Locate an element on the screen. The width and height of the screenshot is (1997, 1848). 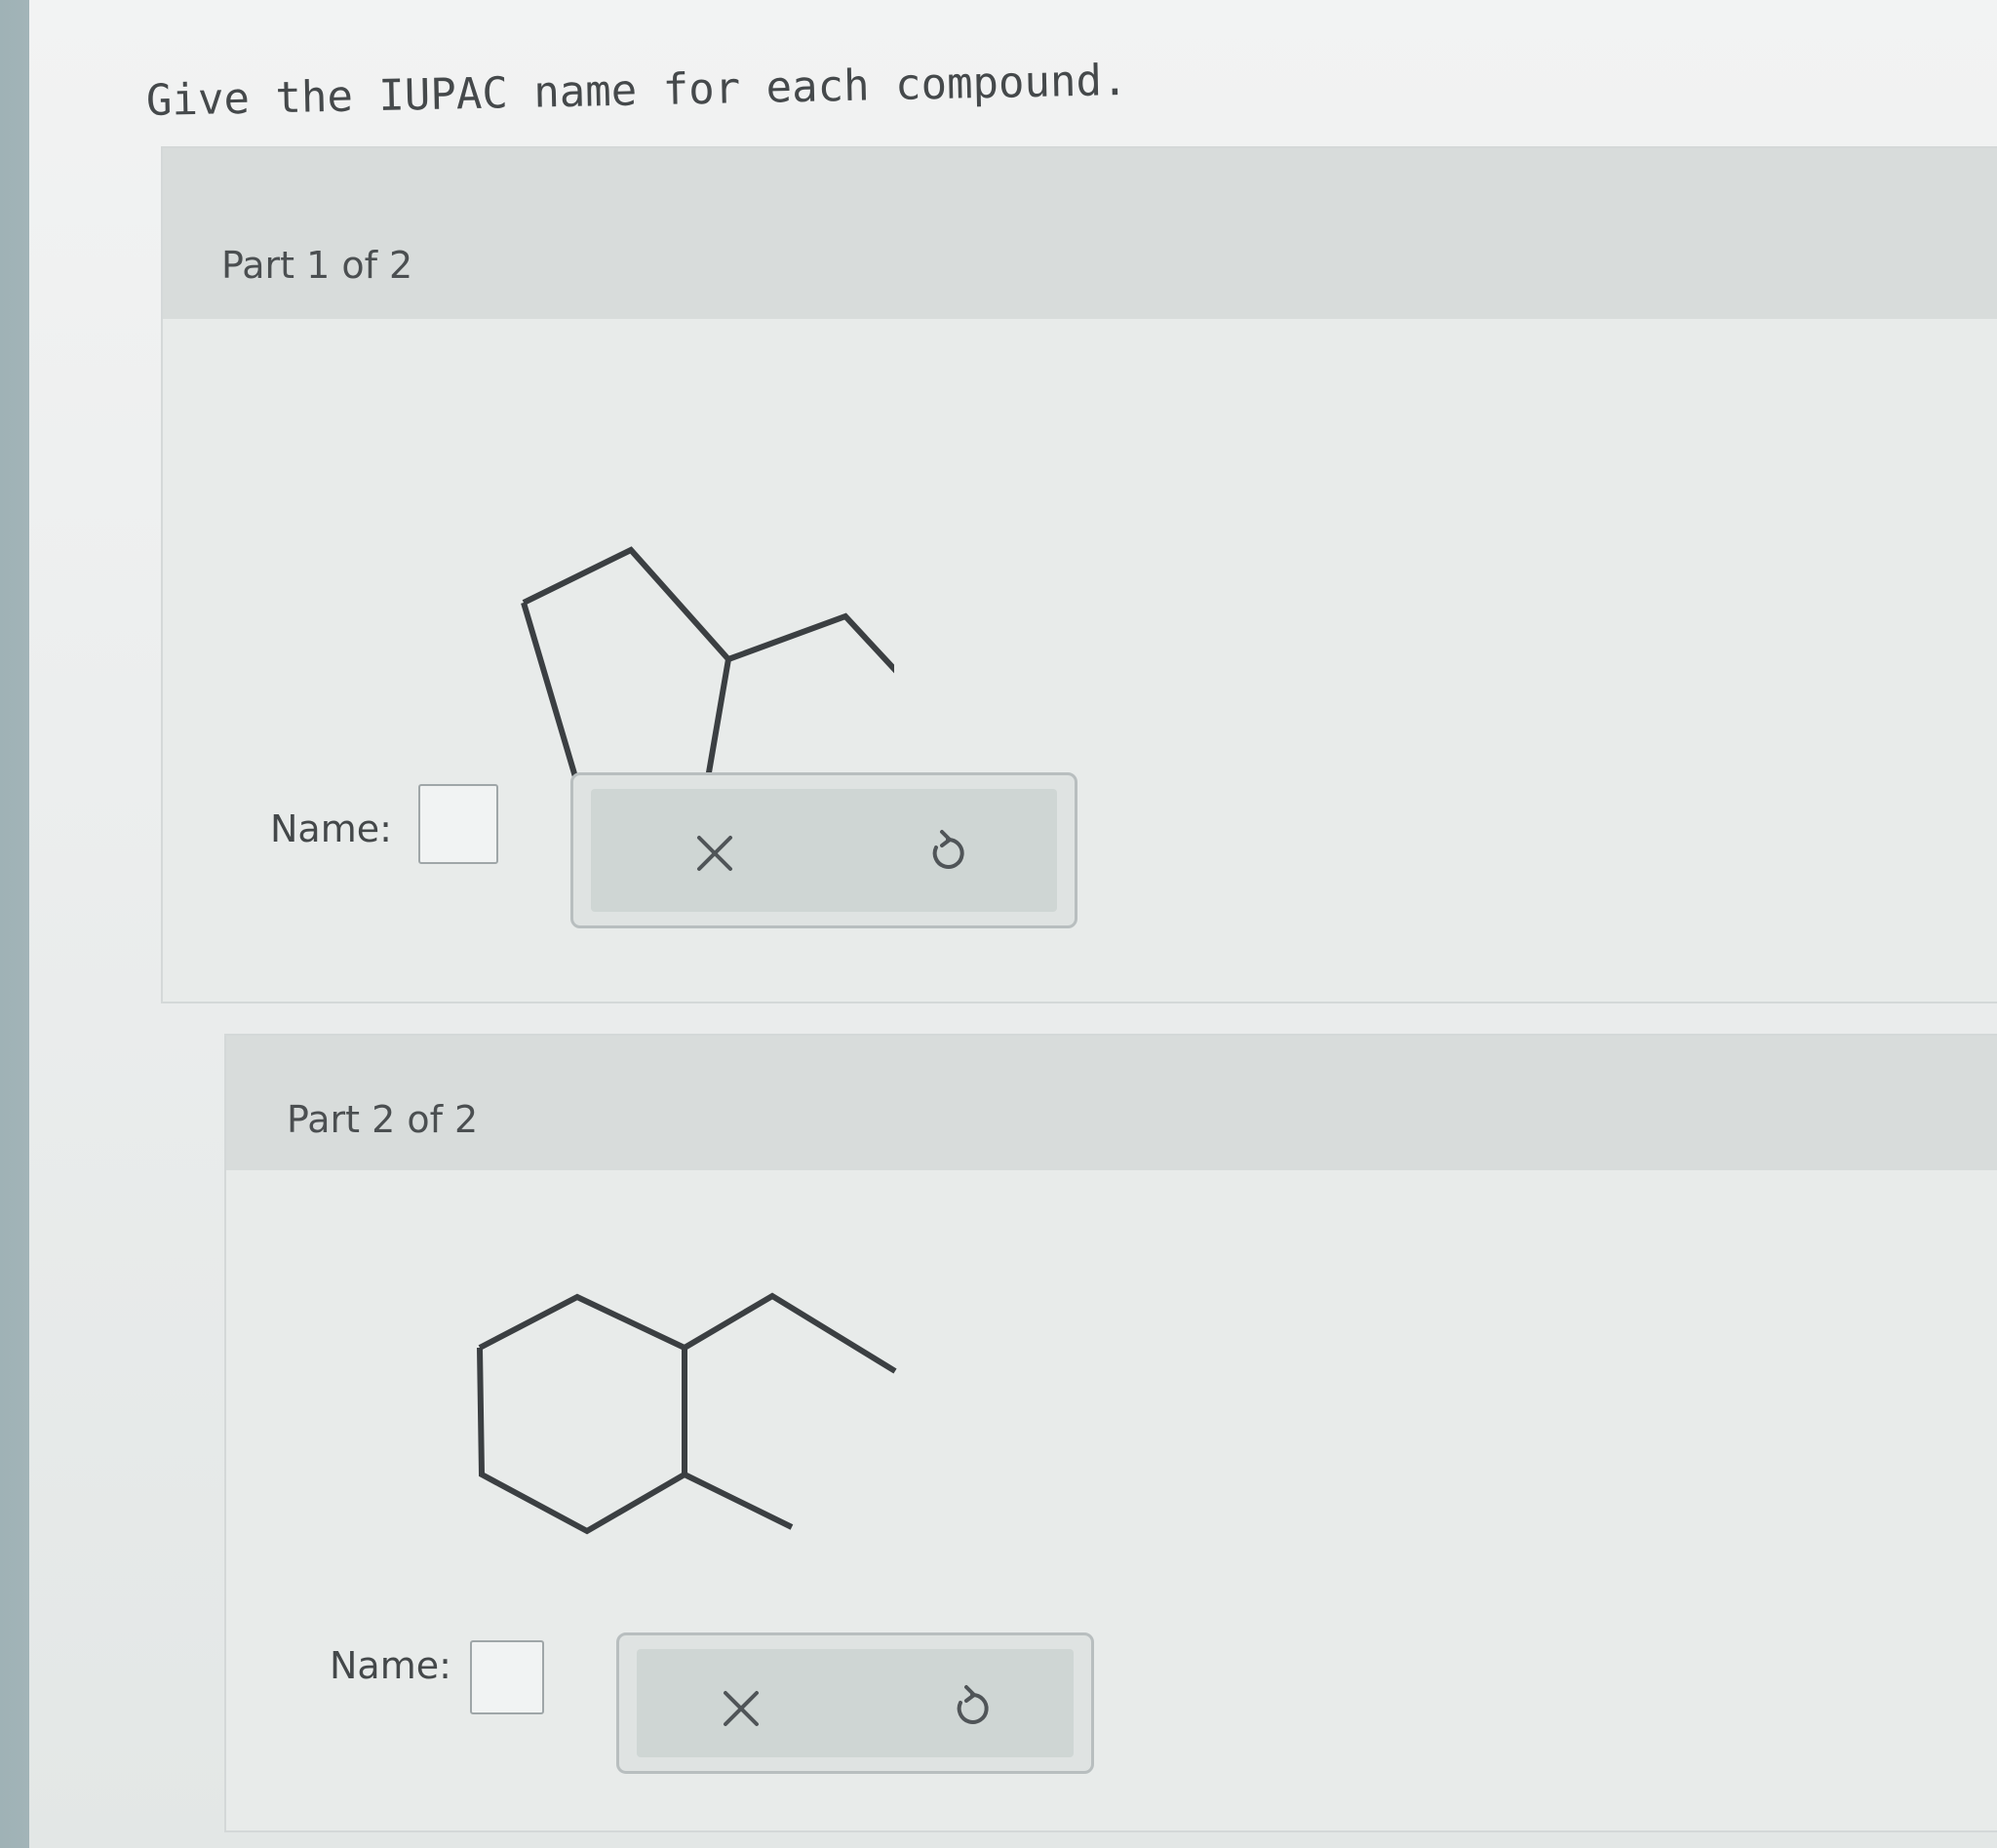
methyl-substituent is located at coordinates (738, 1501).